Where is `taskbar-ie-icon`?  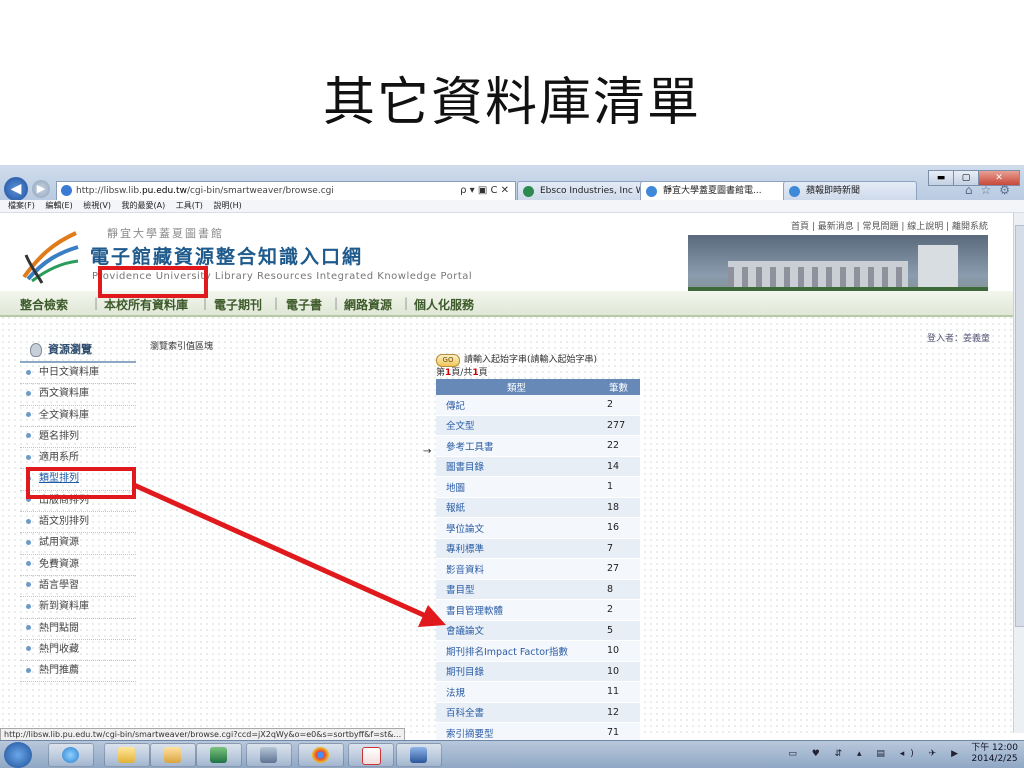 taskbar-ie-icon is located at coordinates (71, 755).